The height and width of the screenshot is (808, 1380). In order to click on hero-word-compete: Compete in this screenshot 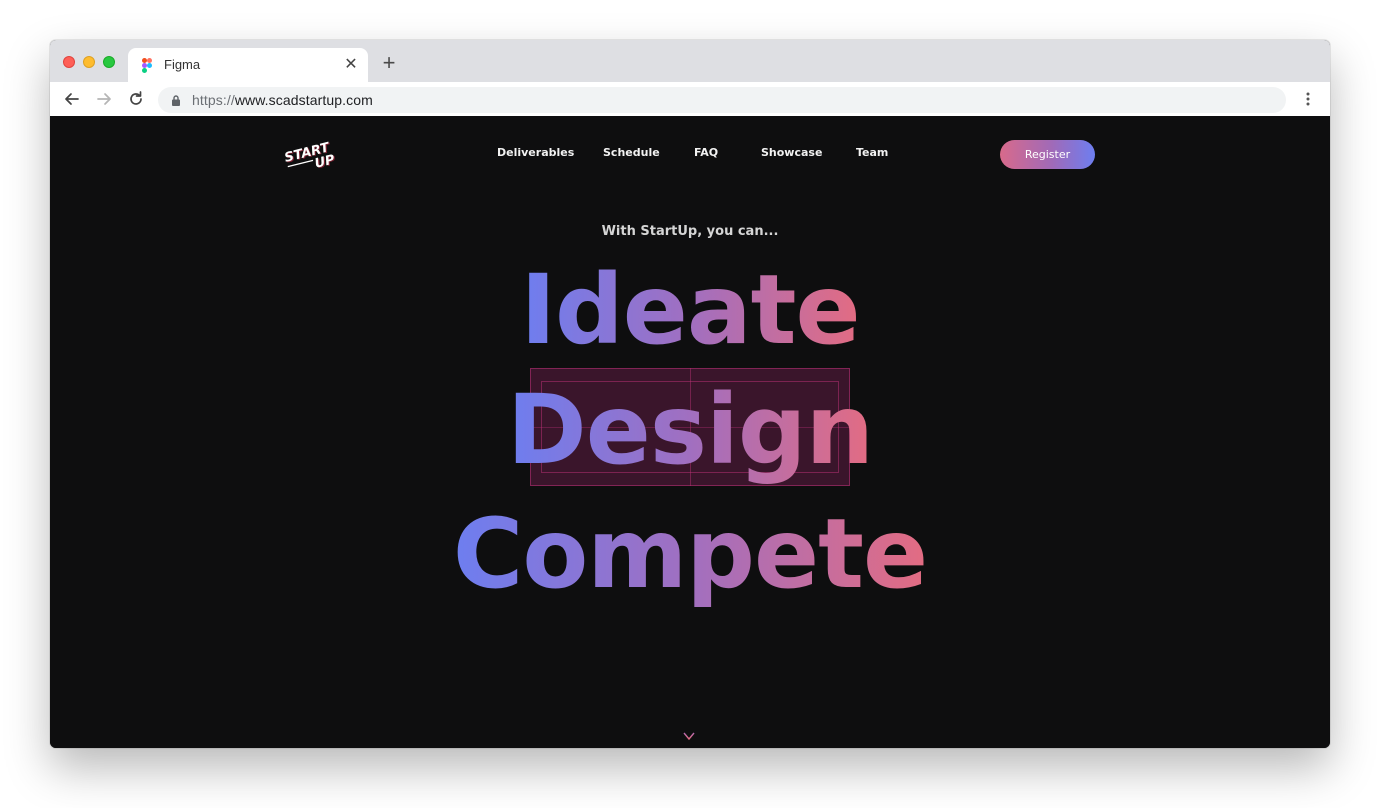, I will do `click(690, 554)`.